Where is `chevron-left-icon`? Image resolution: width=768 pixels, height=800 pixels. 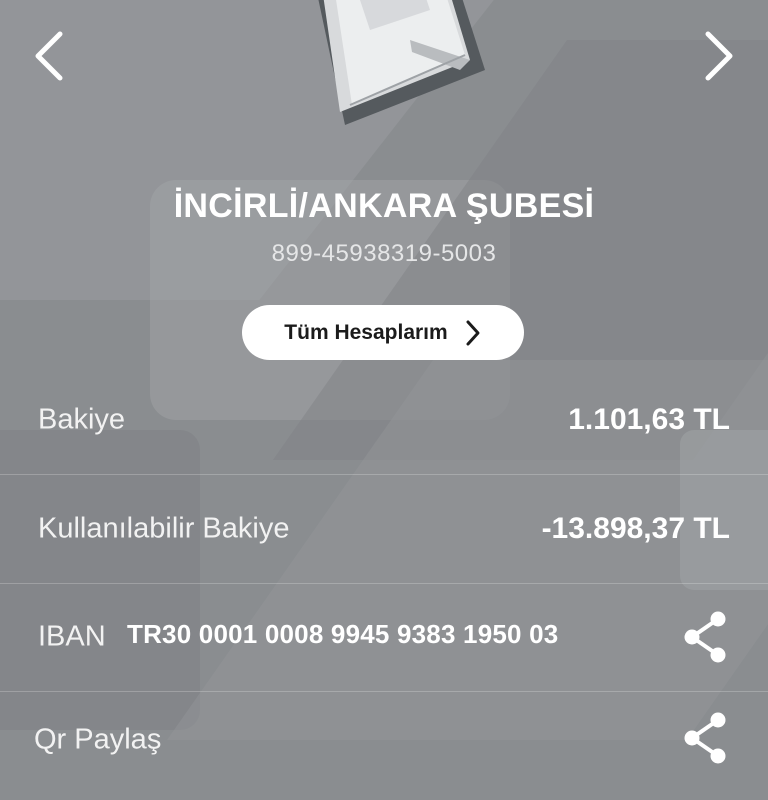 chevron-left-icon is located at coordinates (49, 56).